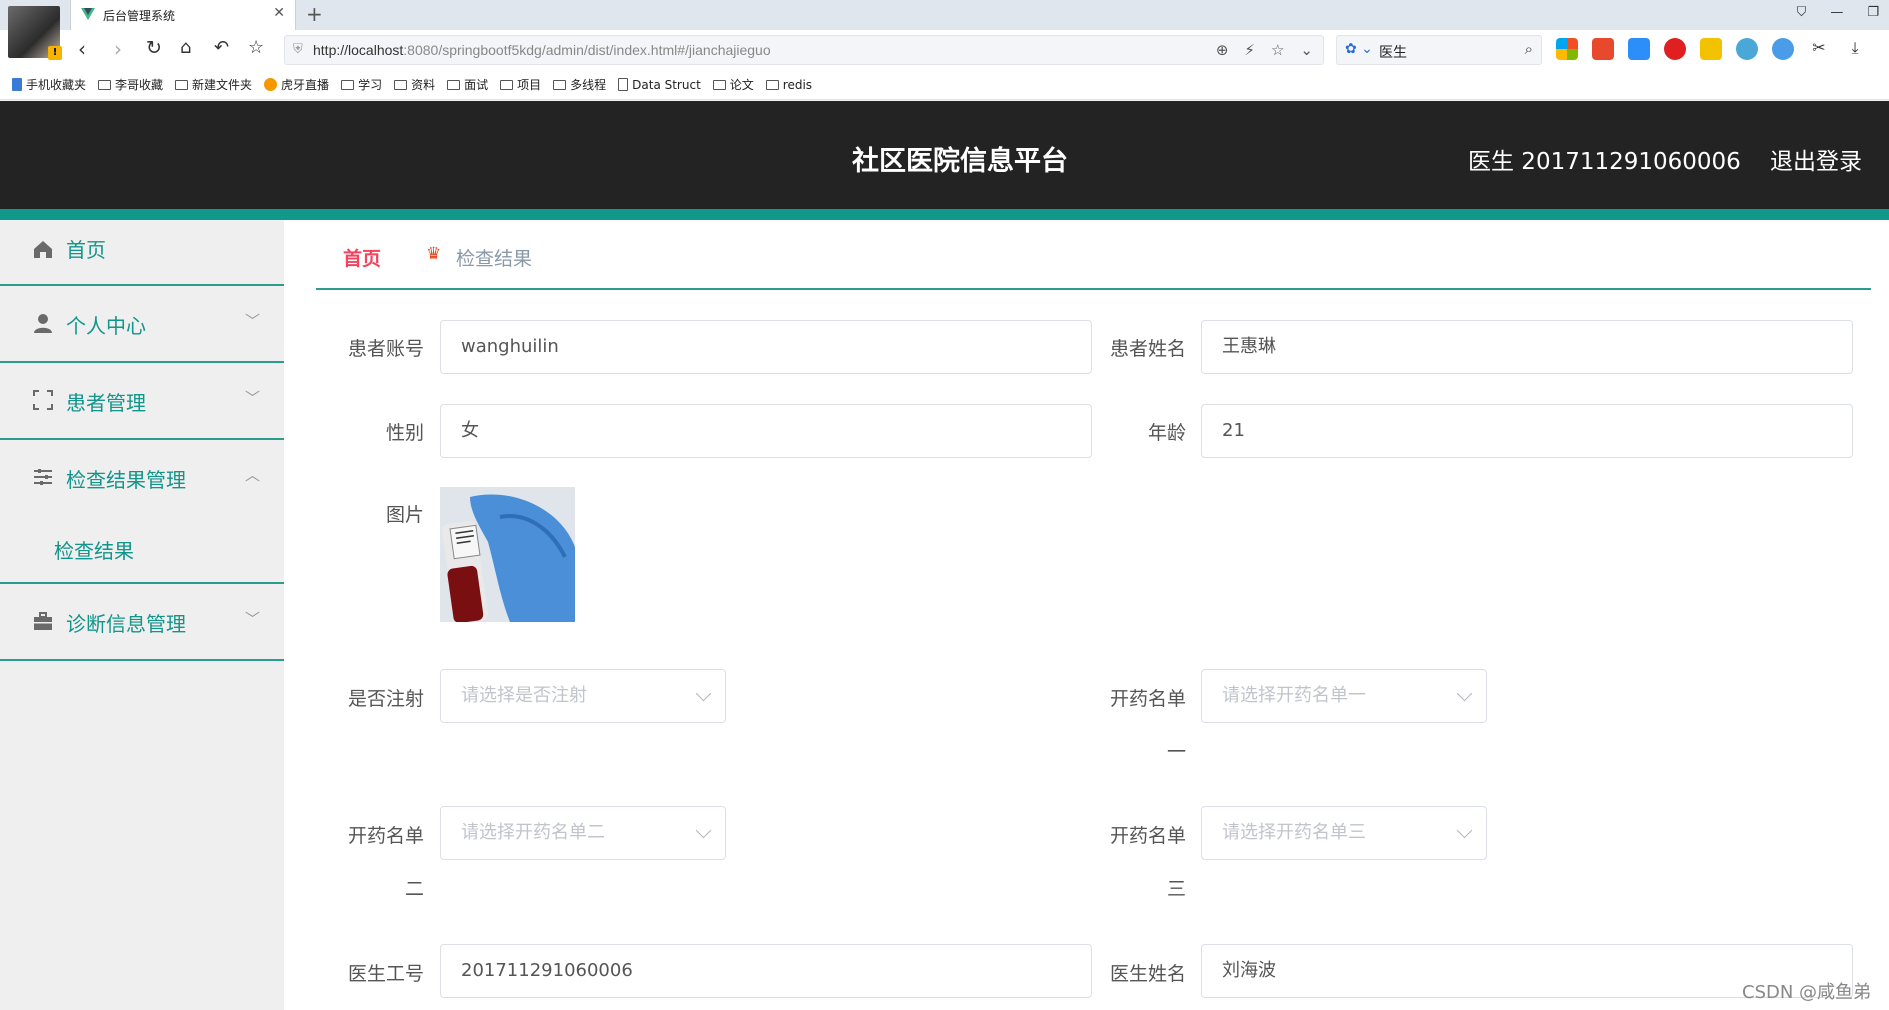 The width and height of the screenshot is (1889, 1010). What do you see at coordinates (362, 257) in the screenshot?
I see `breadcrumb-home: 首页` at bounding box center [362, 257].